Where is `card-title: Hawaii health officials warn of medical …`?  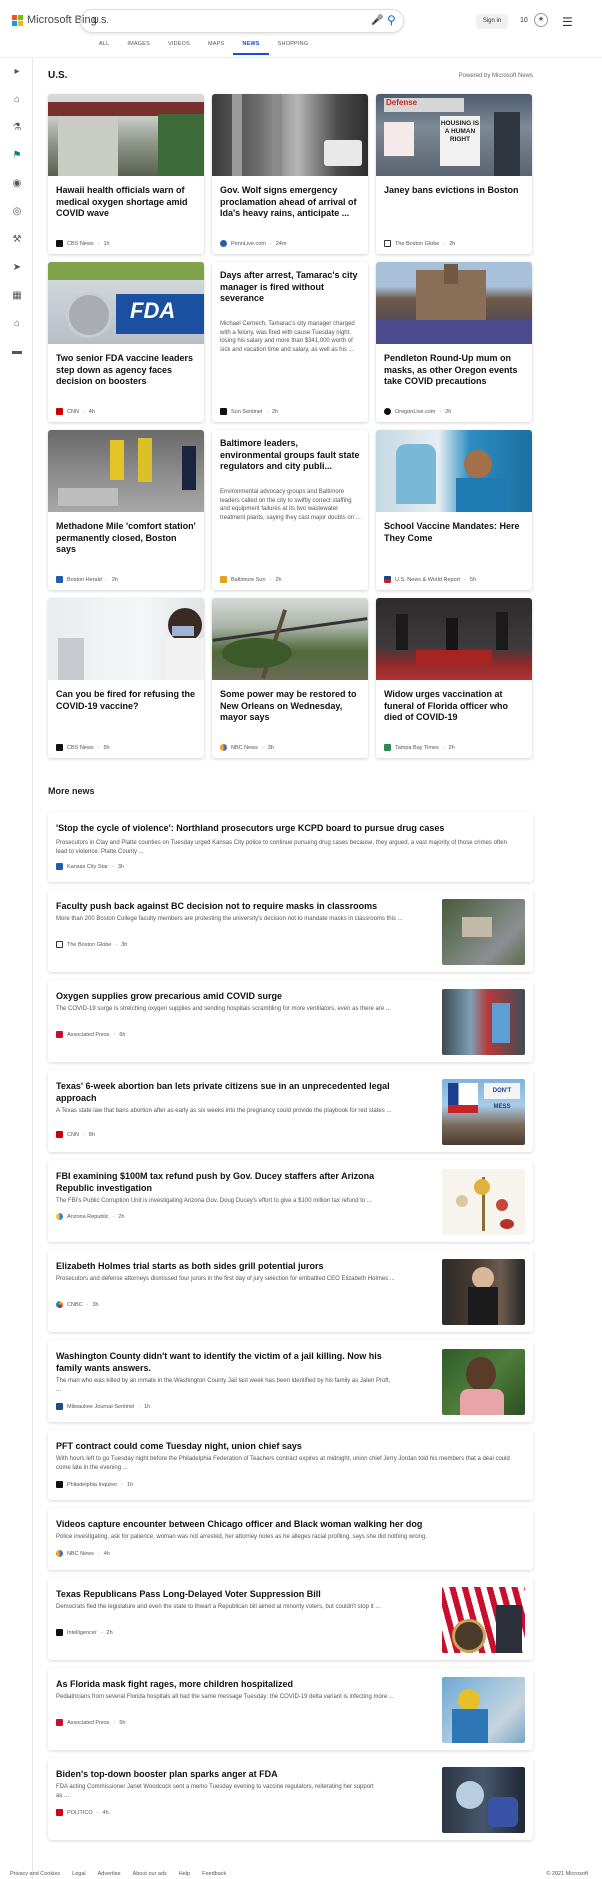 card-title: Hawaii health officials warn of medical … is located at coordinates (126, 202).